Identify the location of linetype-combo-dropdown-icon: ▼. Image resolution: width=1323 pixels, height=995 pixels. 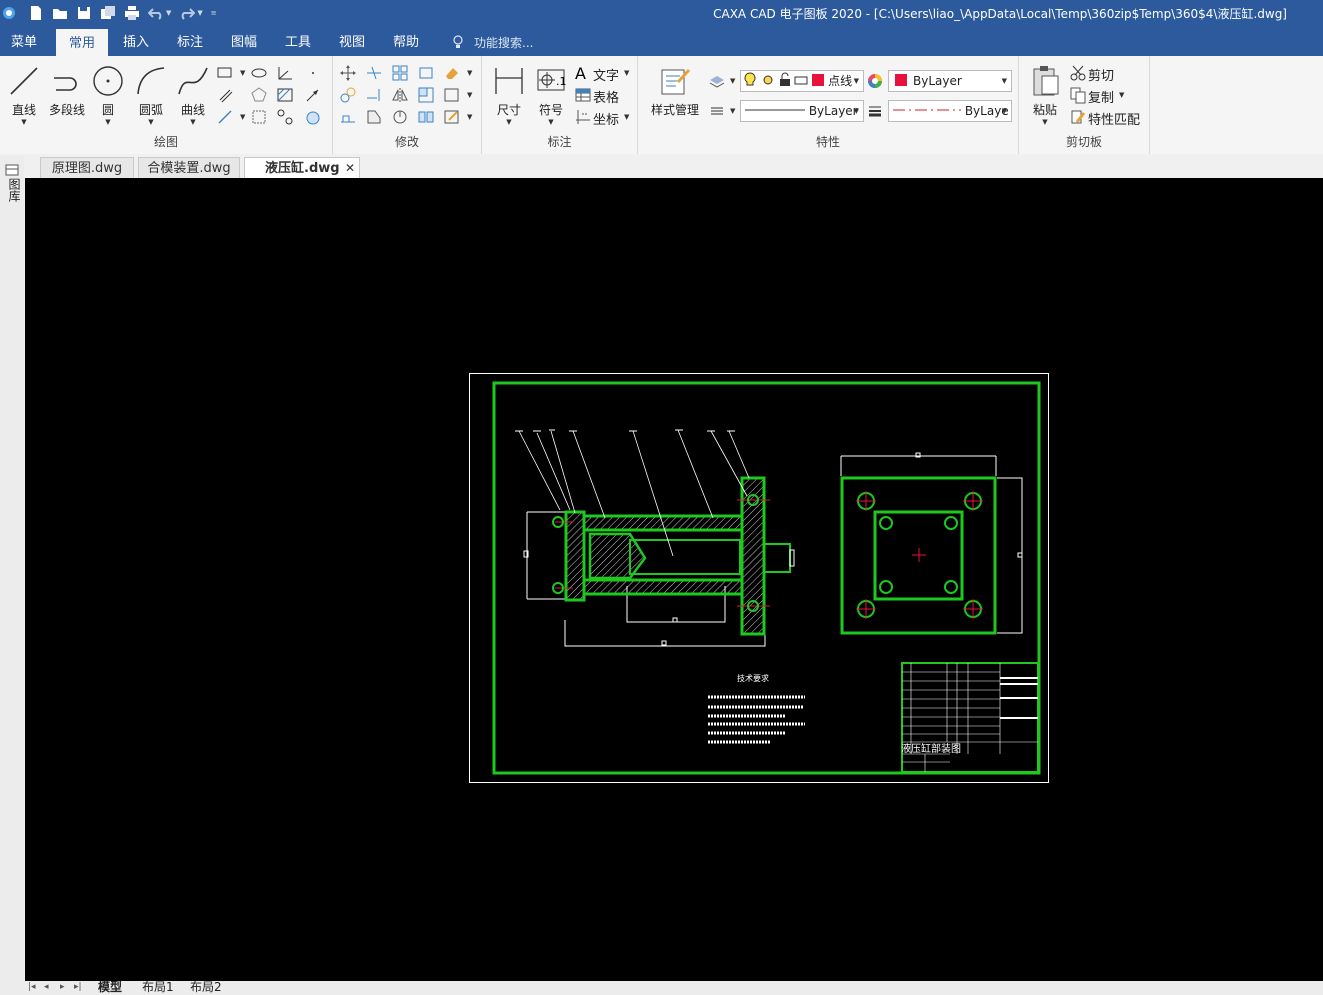
(856, 111).